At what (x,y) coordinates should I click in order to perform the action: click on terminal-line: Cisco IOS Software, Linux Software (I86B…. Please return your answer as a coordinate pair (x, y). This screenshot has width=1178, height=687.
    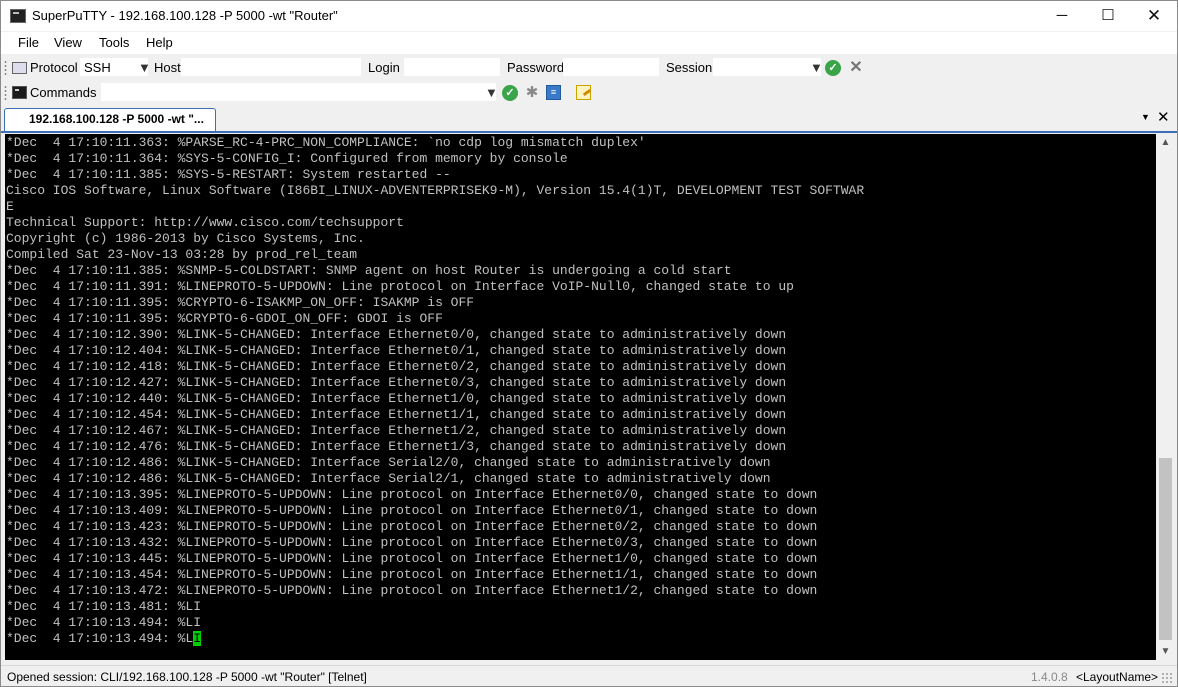
    Looking at the image, I should click on (435, 190).